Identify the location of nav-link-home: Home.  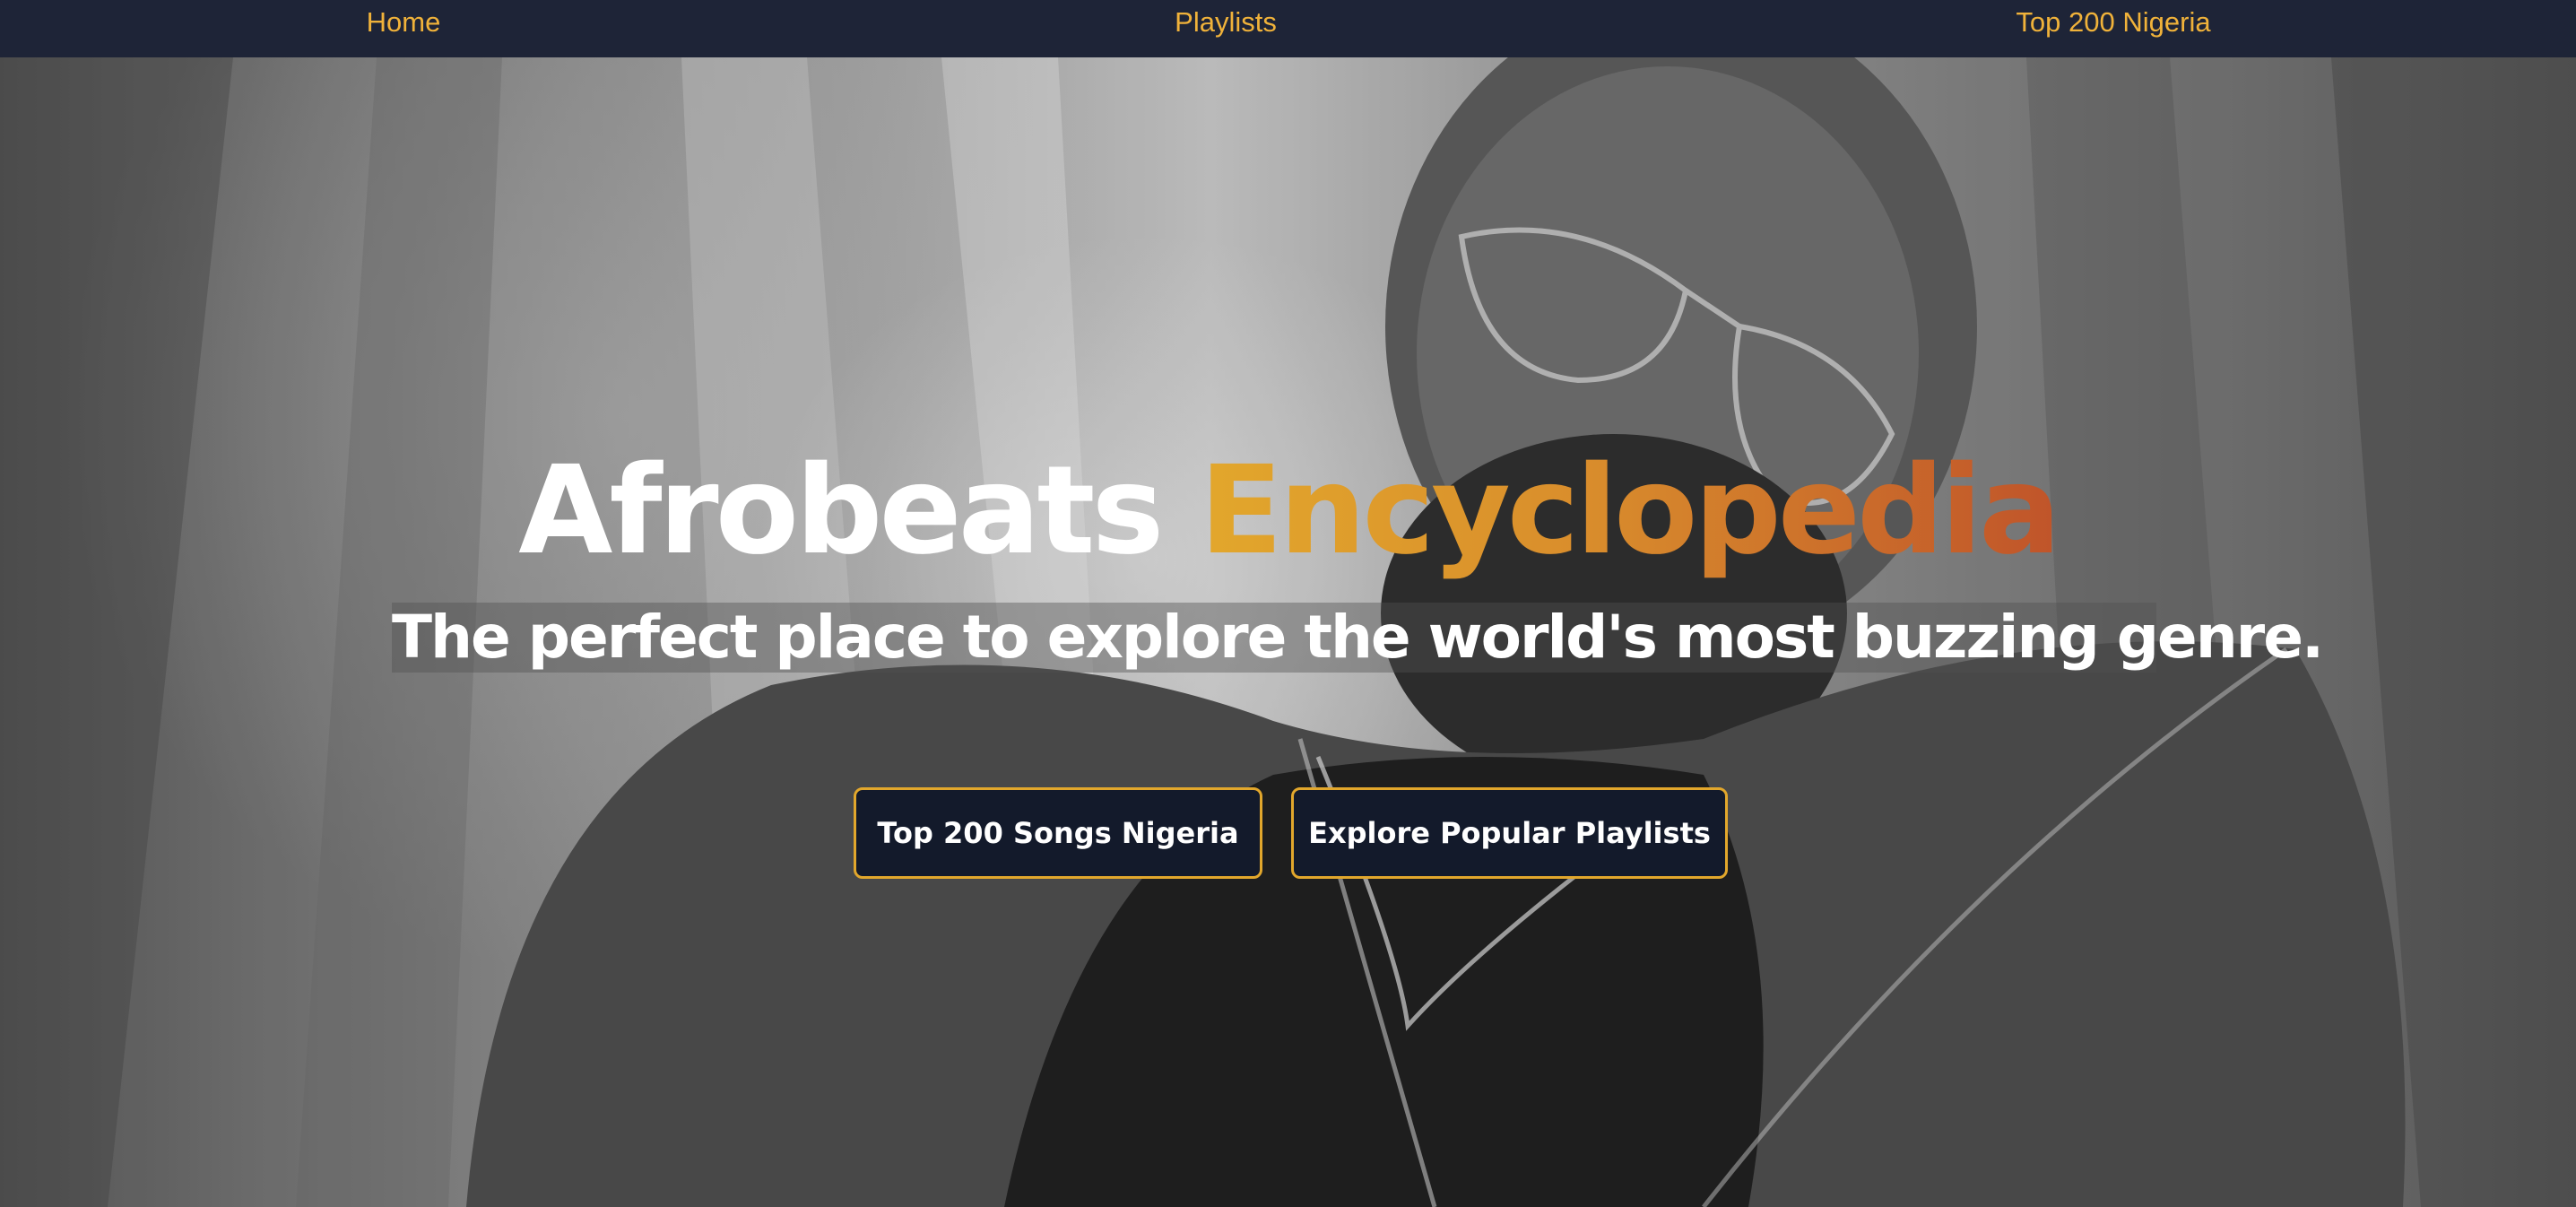
(404, 22).